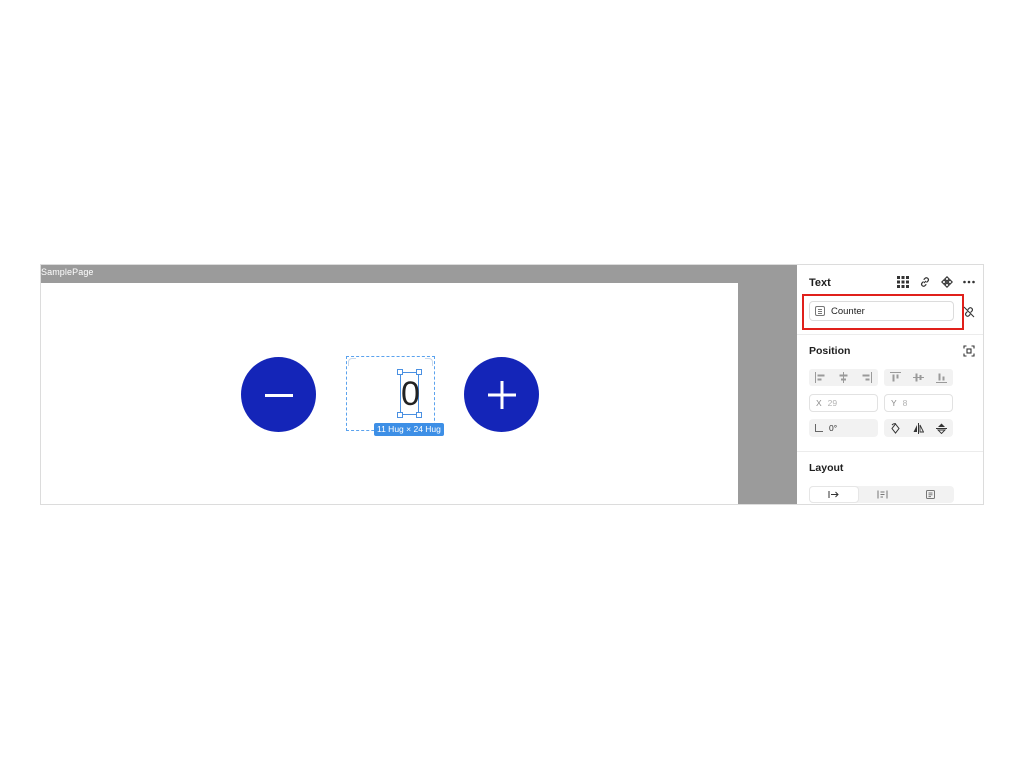  Describe the element at coordinates (925, 282) in the screenshot. I see `link-icon` at that location.